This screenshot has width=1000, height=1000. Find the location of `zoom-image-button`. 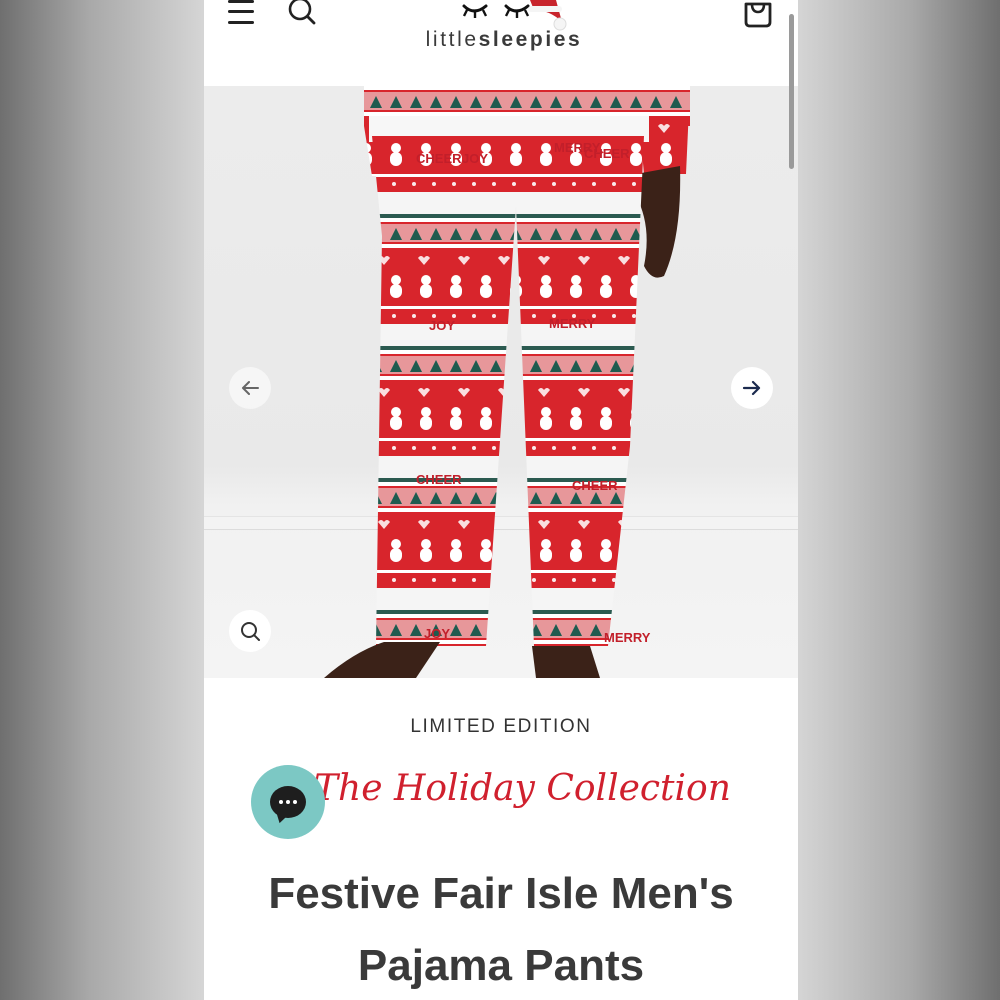

zoom-image-button is located at coordinates (250, 631).